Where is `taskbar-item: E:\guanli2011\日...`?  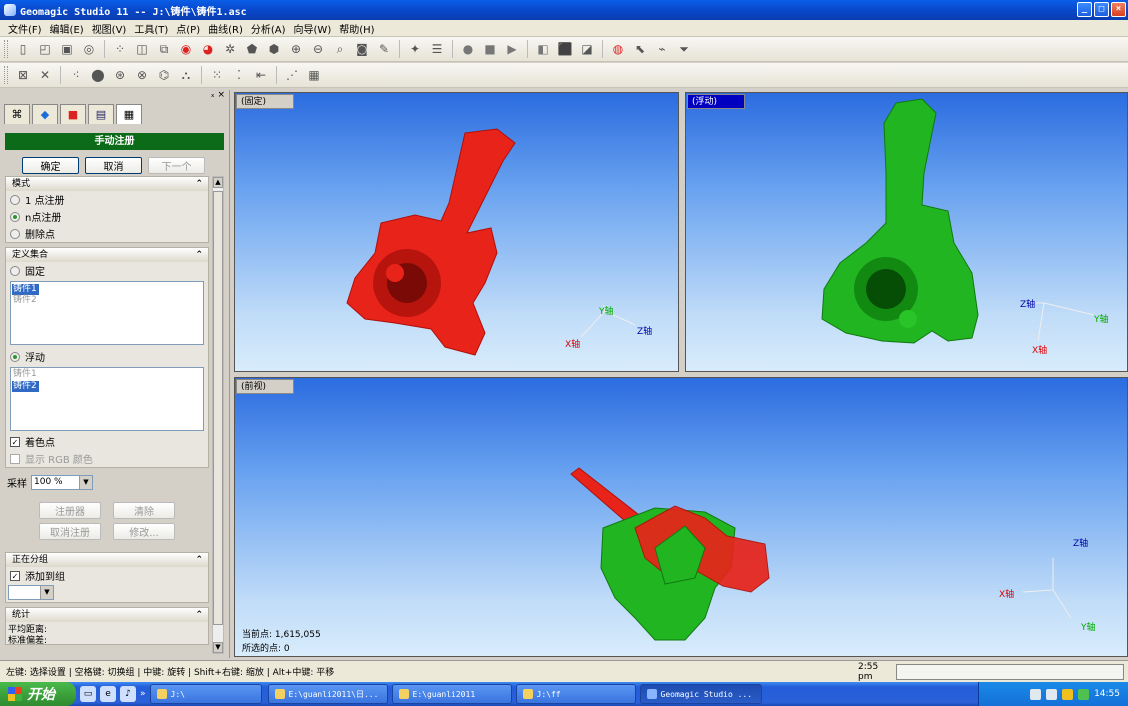
taskbar-item: E:\guanli2011\日... is located at coordinates (327, 694).